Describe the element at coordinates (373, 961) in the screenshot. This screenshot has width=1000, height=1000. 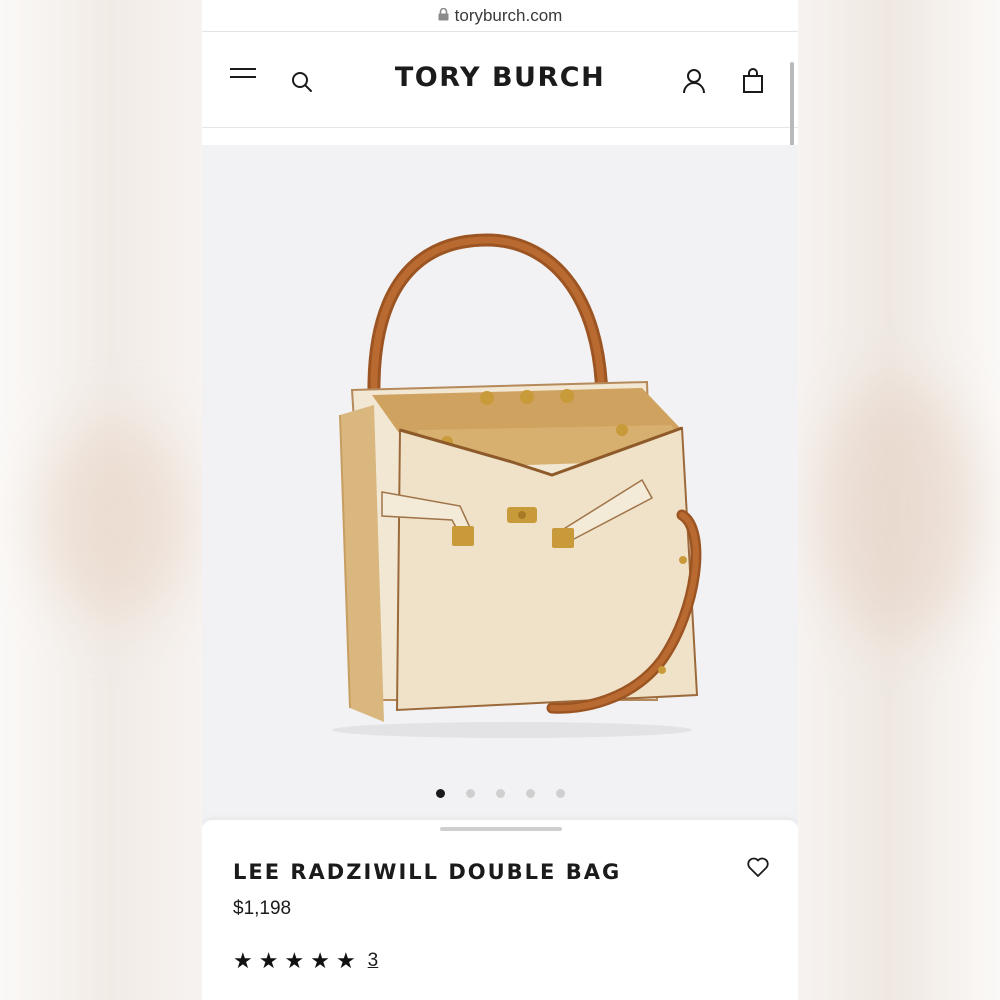
I see `review-count-link: 3` at that location.